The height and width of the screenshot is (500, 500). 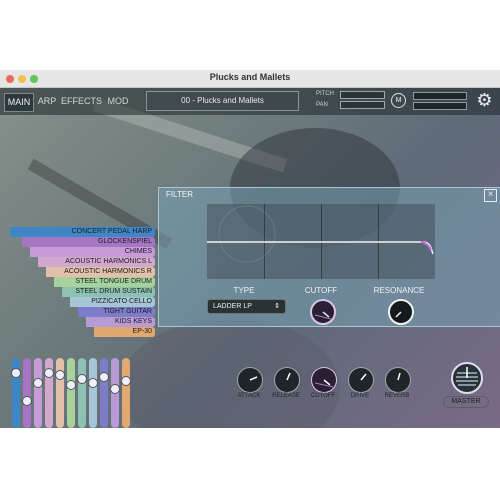 I want to click on release-label: RELEASE, so click(x=286, y=396).